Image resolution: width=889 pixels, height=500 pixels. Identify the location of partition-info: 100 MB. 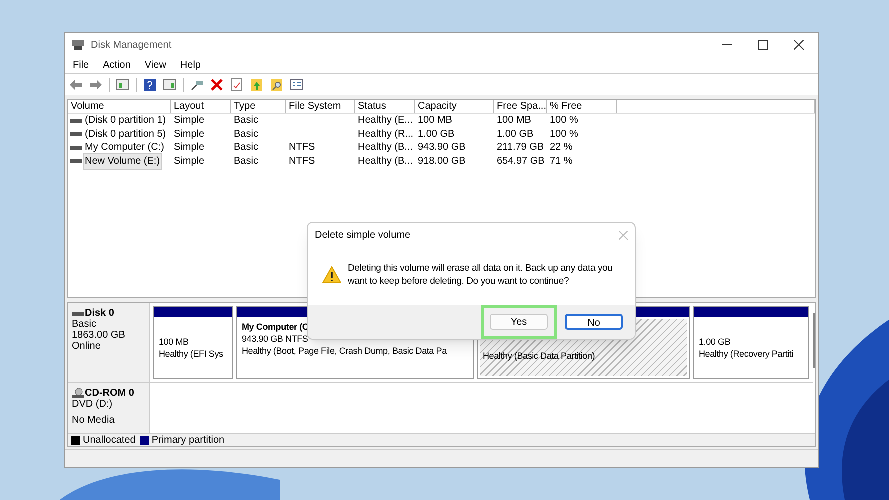
(174, 342).